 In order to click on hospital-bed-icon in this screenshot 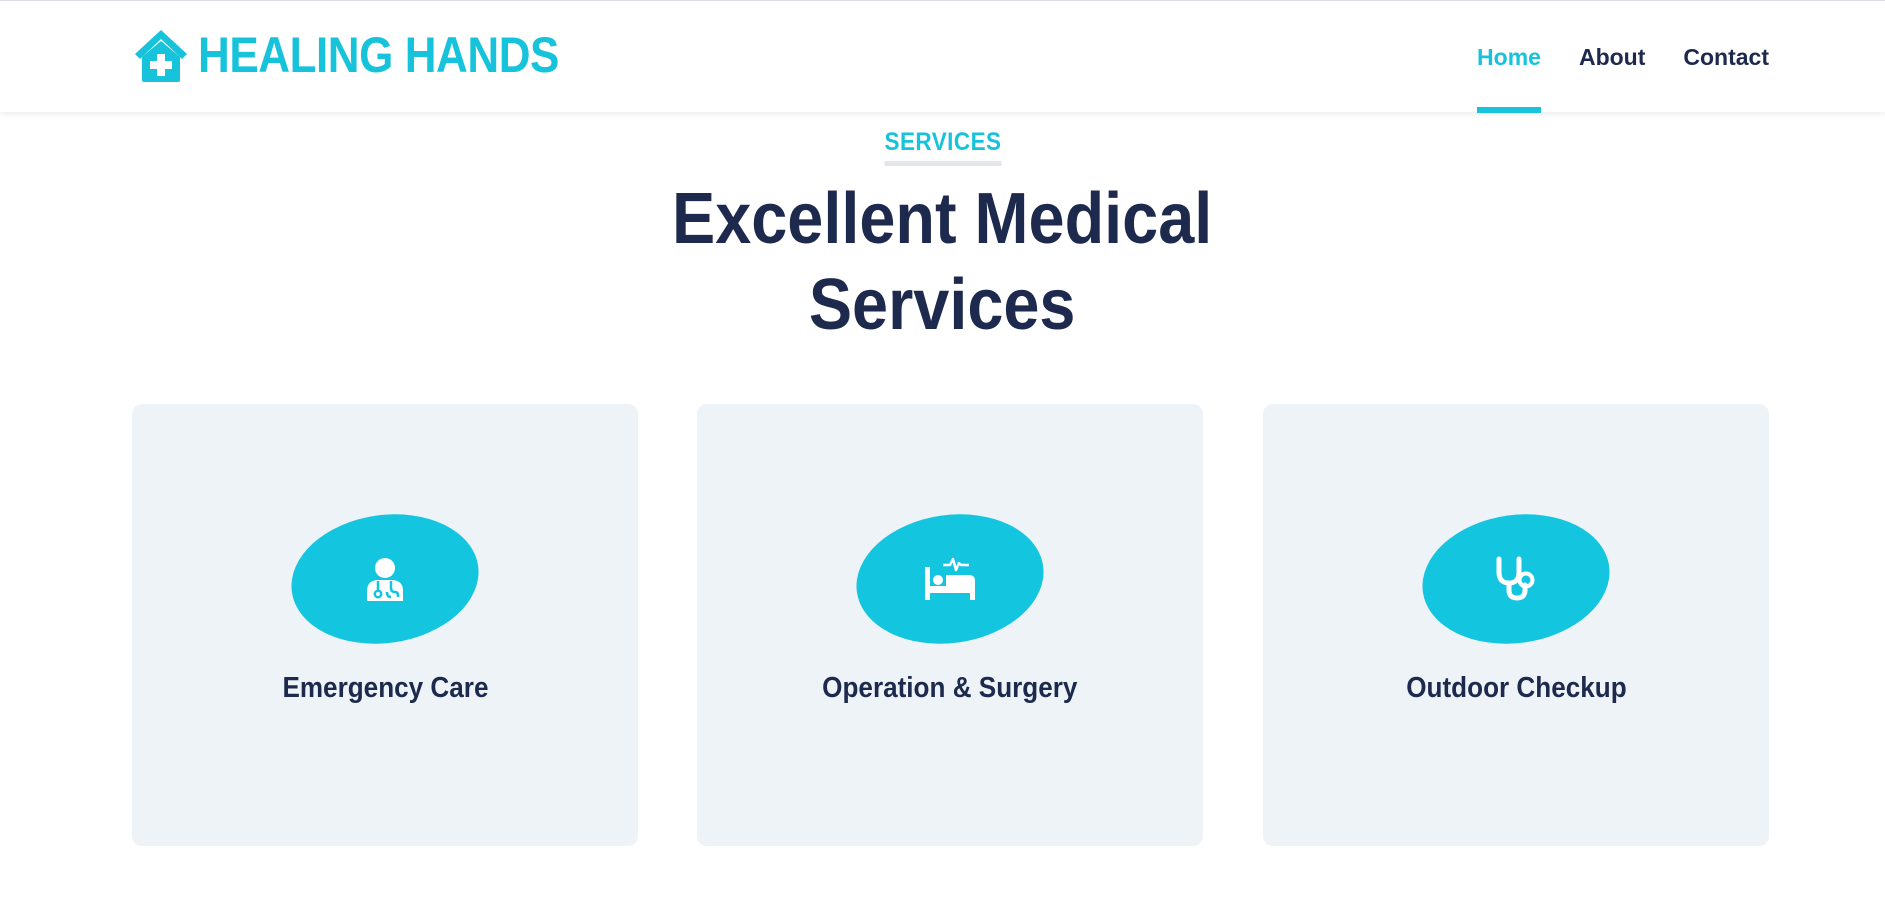, I will do `click(950, 578)`.